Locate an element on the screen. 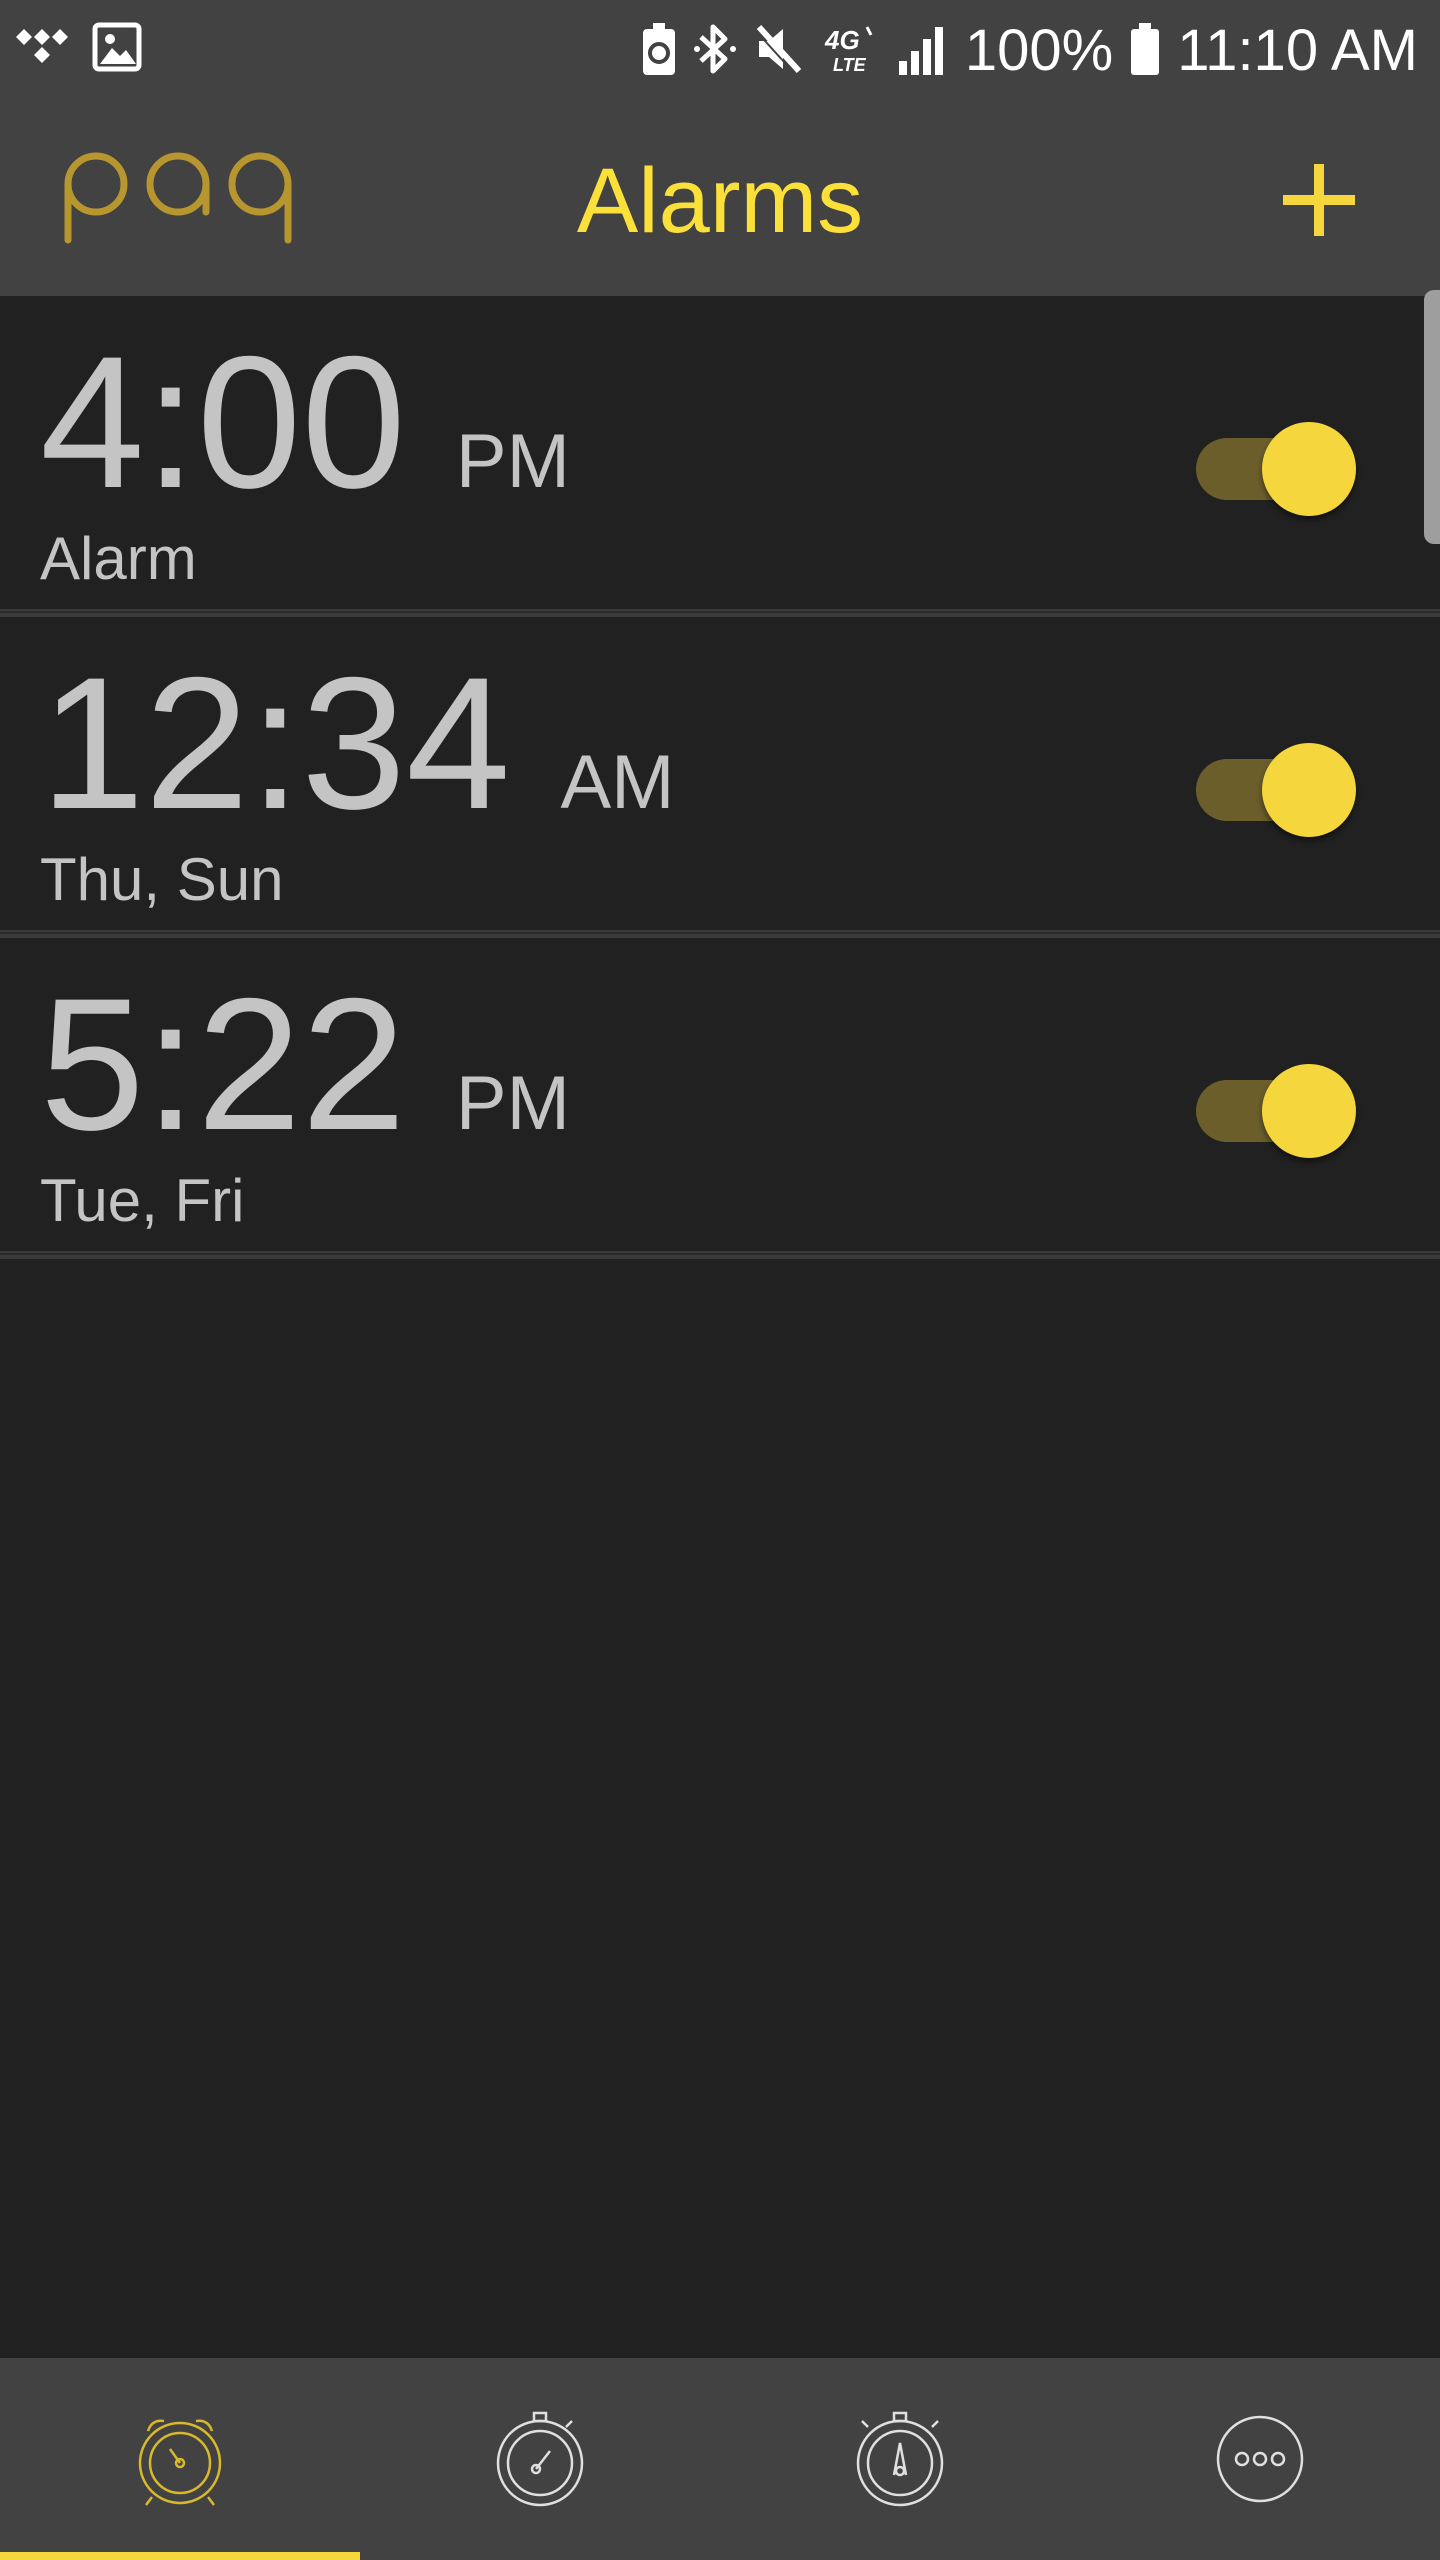 This screenshot has width=1440, height=2560. status-right-icons: 4G LTE 100% 11:10 AM is located at coordinates (1029, 51).